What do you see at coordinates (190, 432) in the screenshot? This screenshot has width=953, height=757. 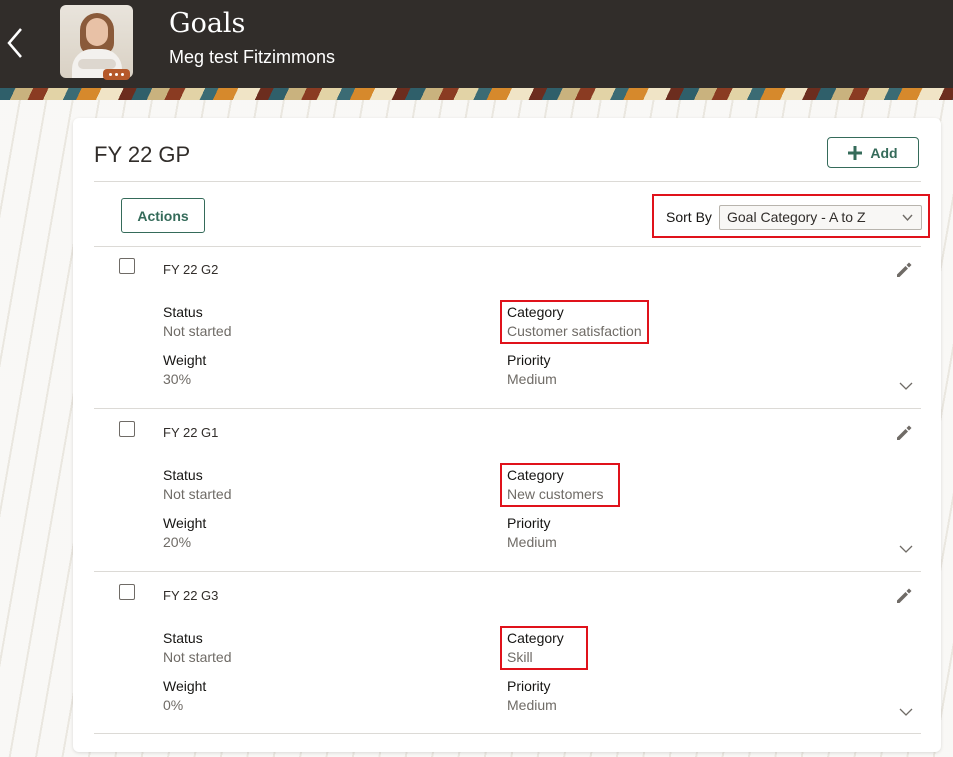 I see `goal-name: FY 22 G1` at bounding box center [190, 432].